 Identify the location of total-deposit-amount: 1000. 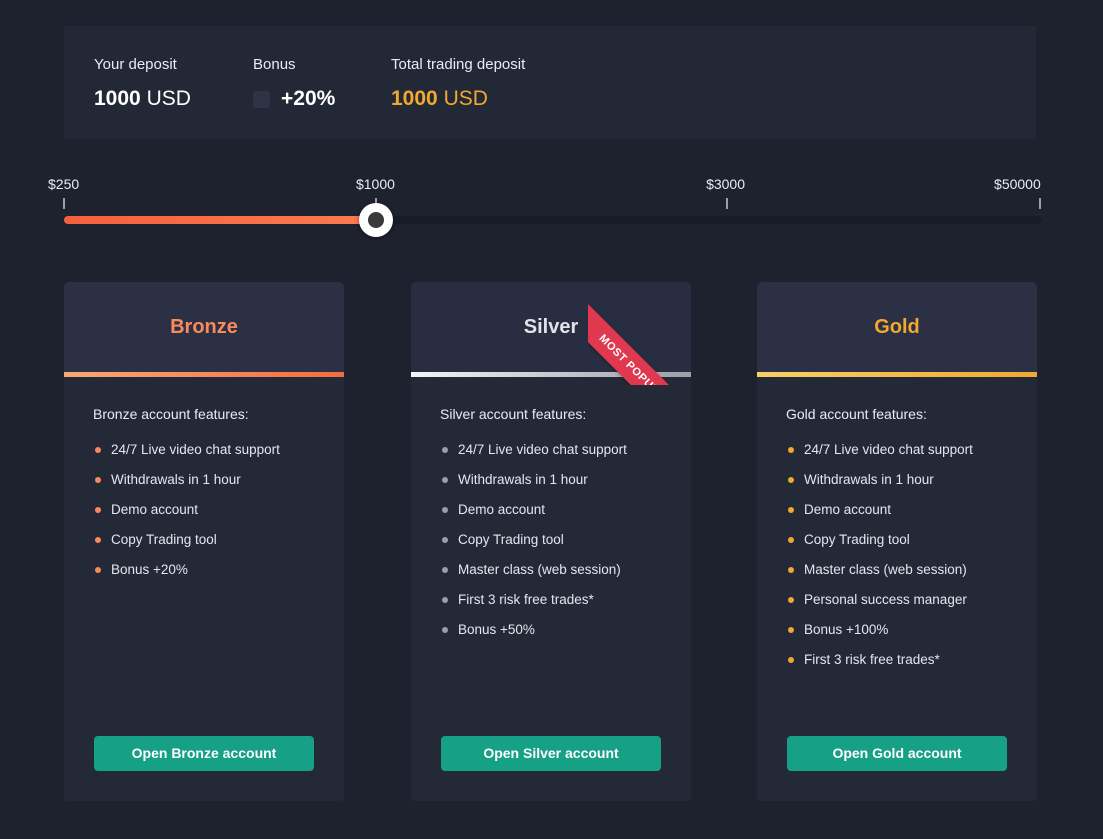
(414, 98).